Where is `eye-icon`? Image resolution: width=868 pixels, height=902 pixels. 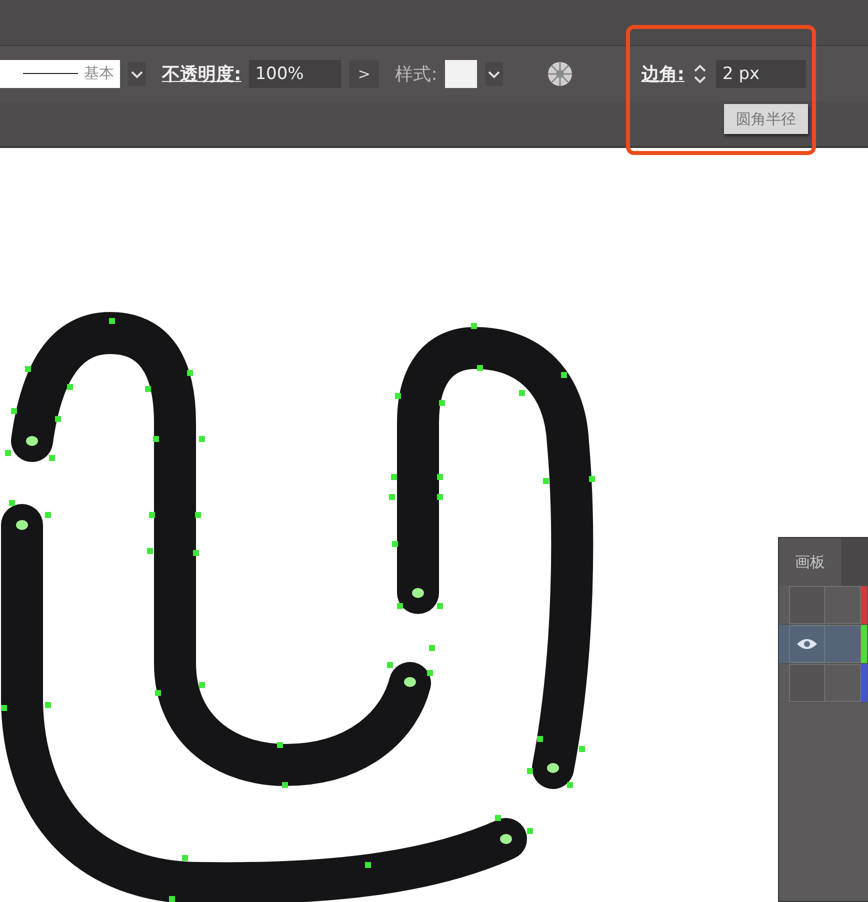
eye-icon is located at coordinates (807, 644).